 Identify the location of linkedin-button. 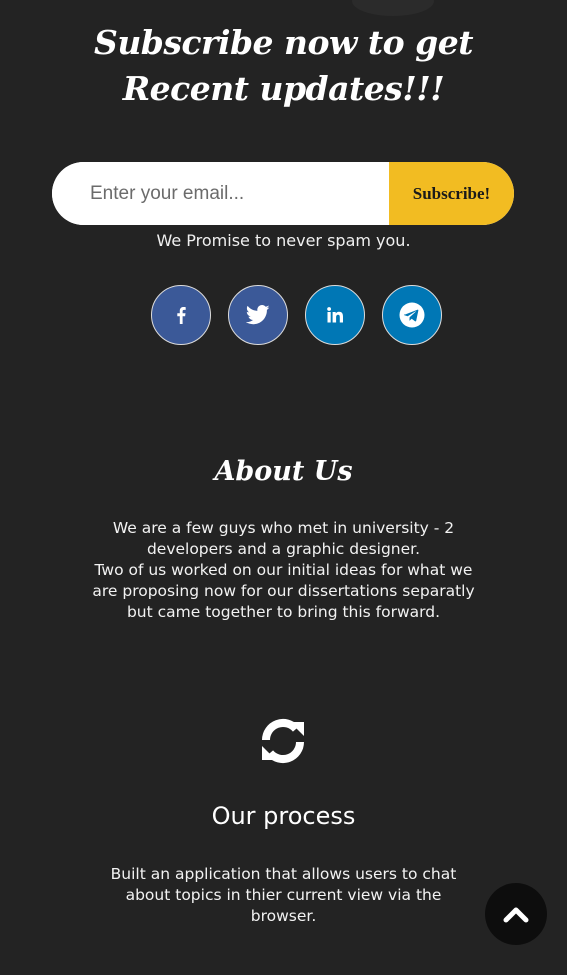
(335, 315).